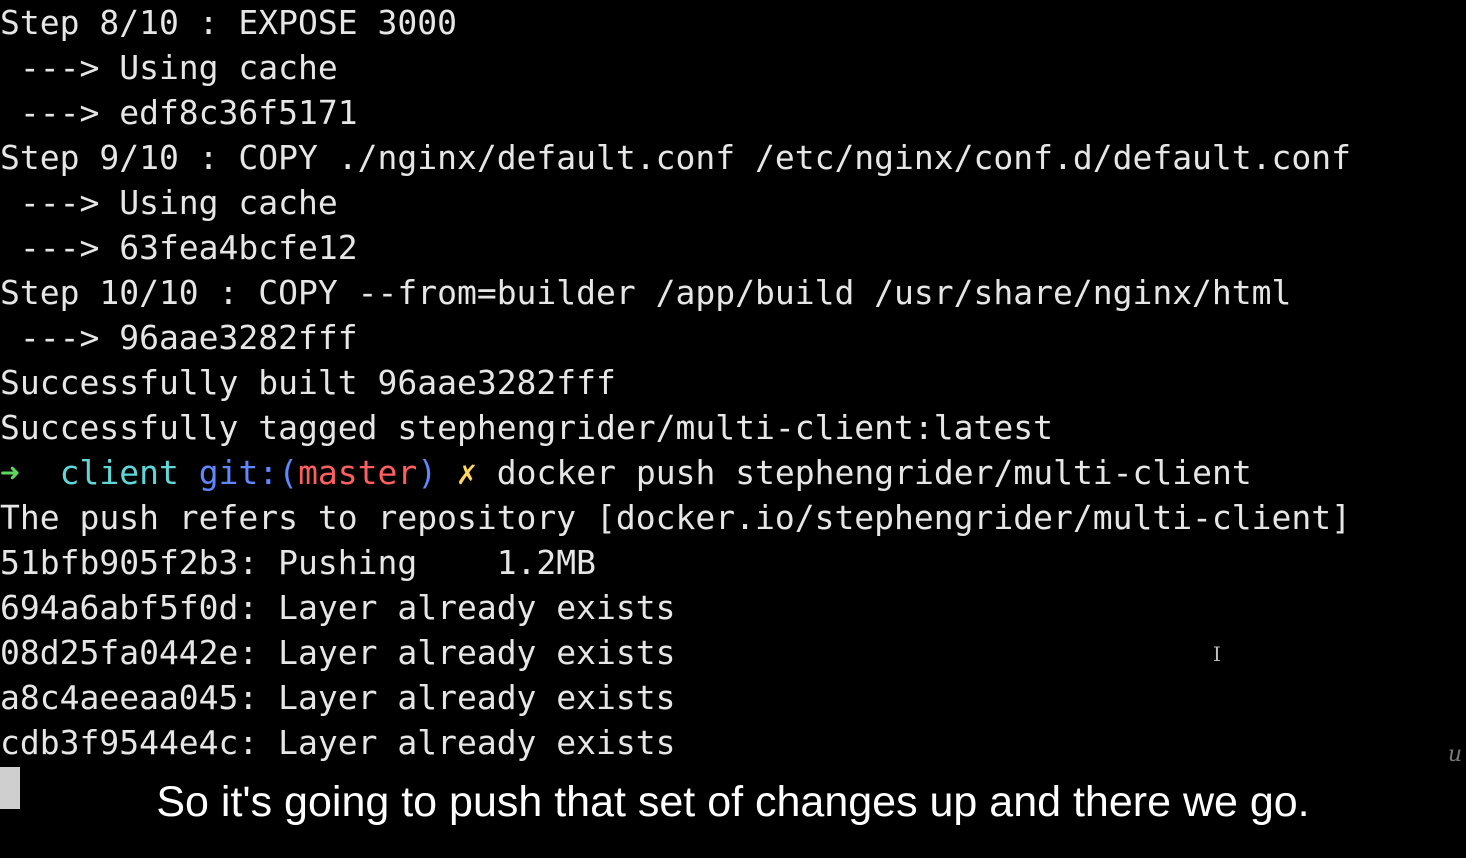 Image resolution: width=1466 pixels, height=858 pixels. Describe the element at coordinates (874, 472) in the screenshot. I see `shell-command: docker push stephengrider/multi-client` at that location.